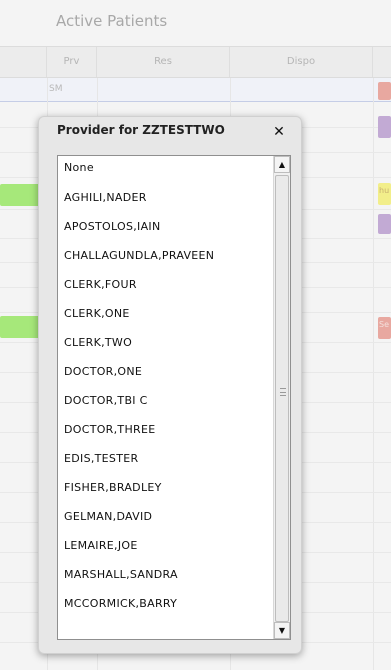 The image size is (391, 670). What do you see at coordinates (283, 392) in the screenshot?
I see `grip-icon` at bounding box center [283, 392].